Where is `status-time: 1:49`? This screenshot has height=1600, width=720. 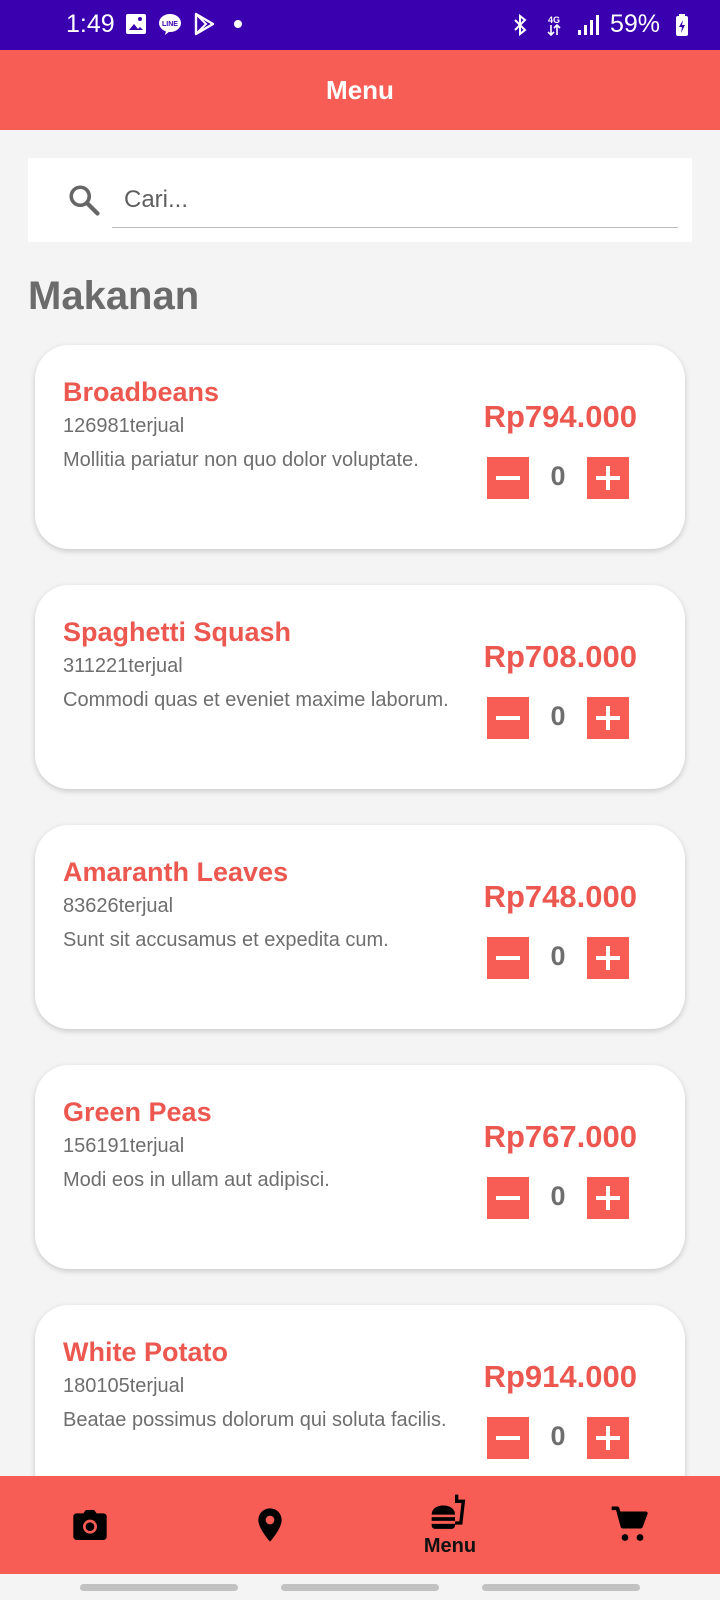 status-time: 1:49 is located at coordinates (90, 24).